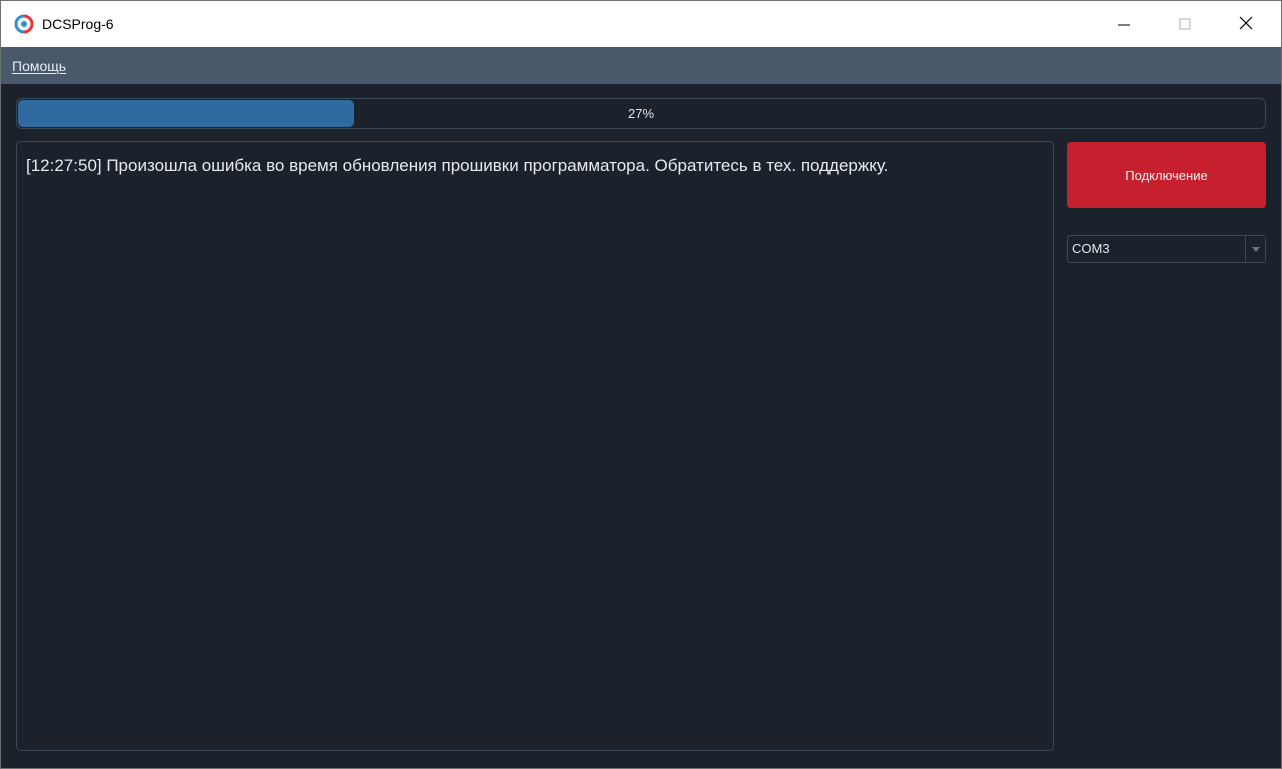  I want to click on progress-label: 27%, so click(641, 113).